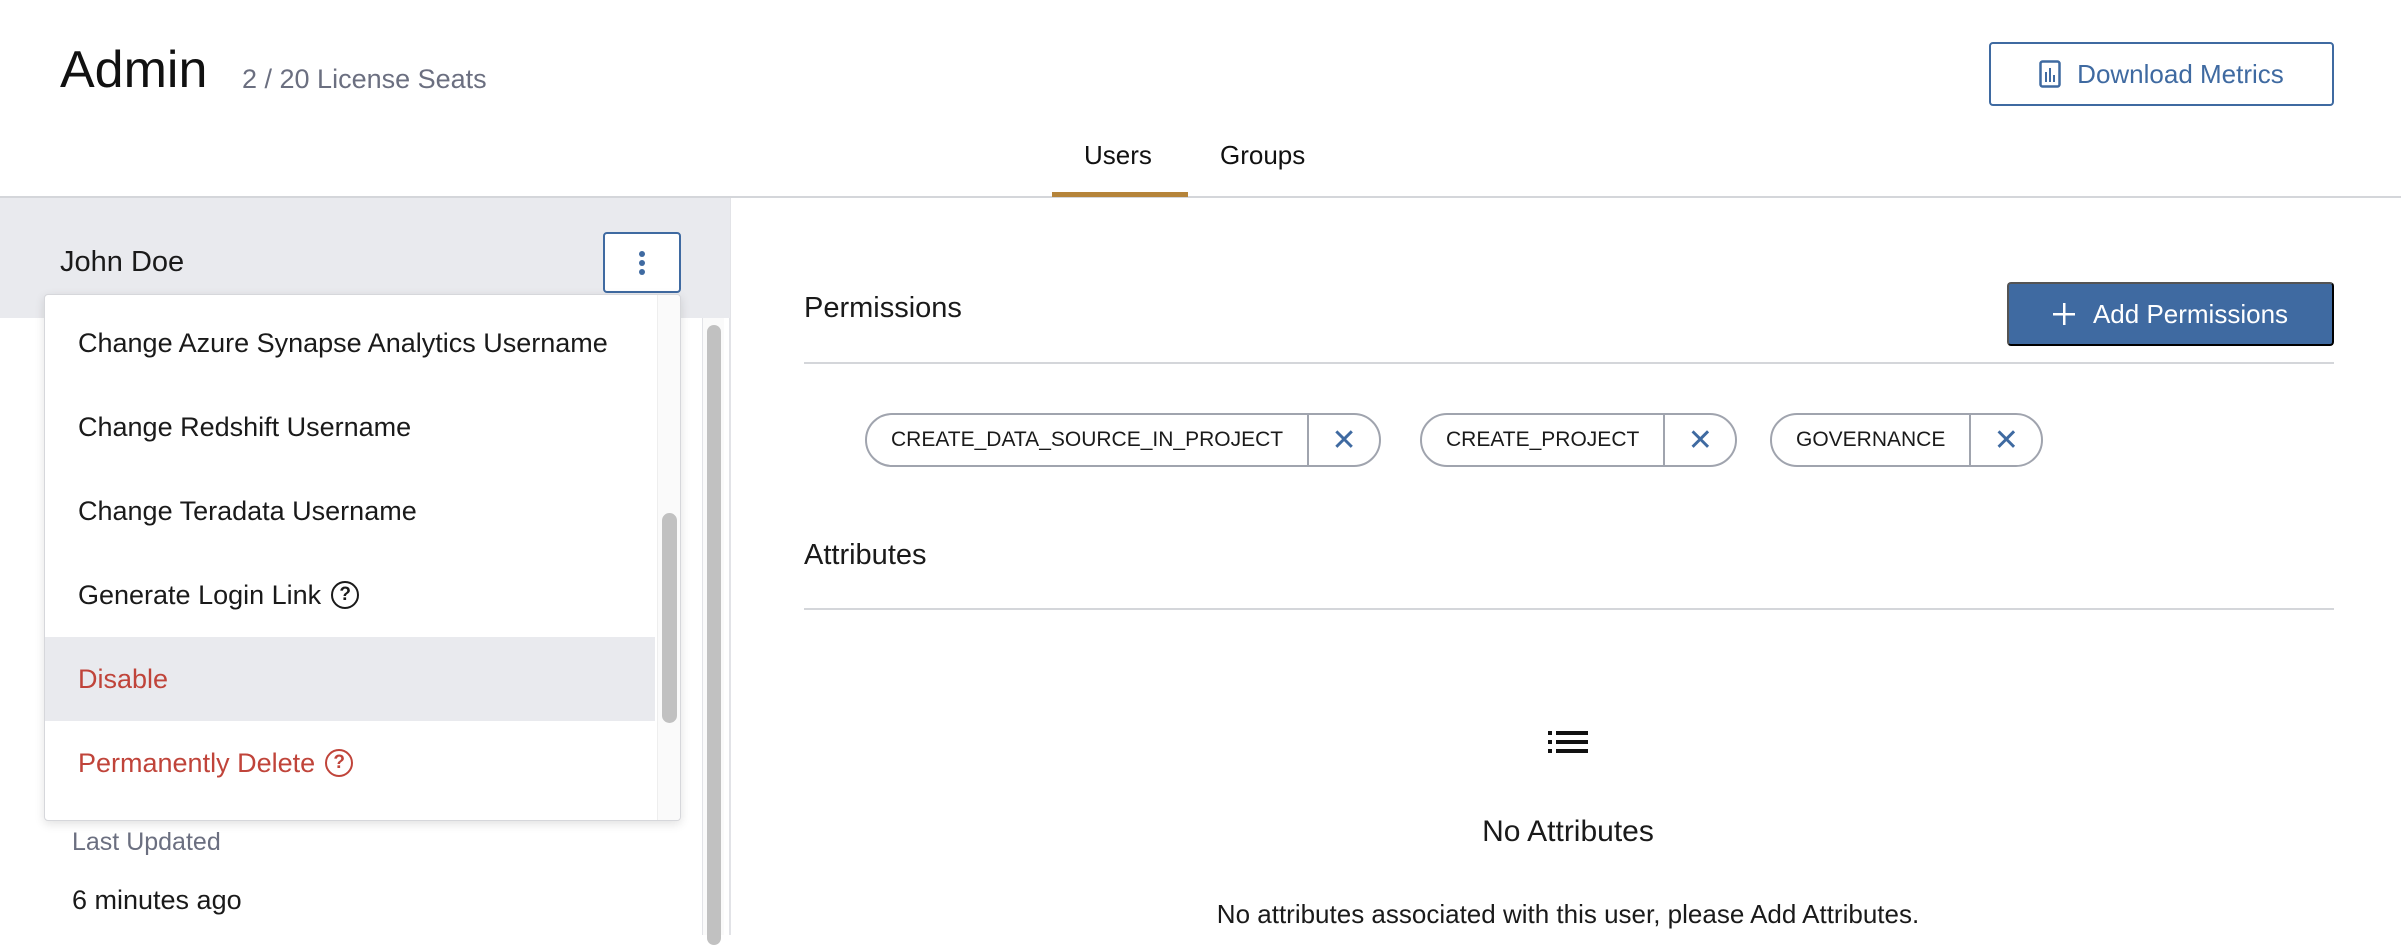  What do you see at coordinates (1569, 609) in the screenshot?
I see `attributes-divider` at bounding box center [1569, 609].